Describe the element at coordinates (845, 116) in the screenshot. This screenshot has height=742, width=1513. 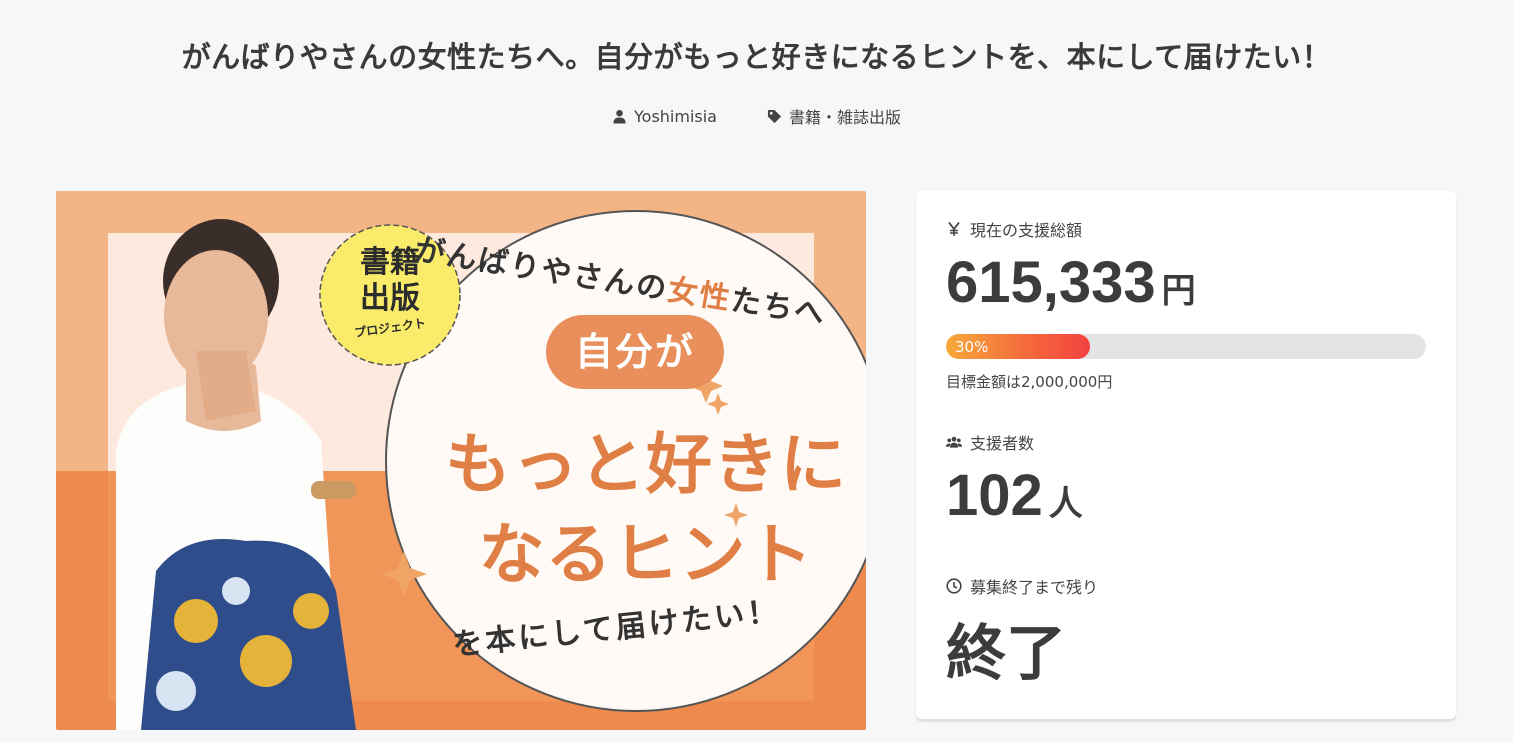
I see `category-name: 書籍・雑誌出版` at that location.